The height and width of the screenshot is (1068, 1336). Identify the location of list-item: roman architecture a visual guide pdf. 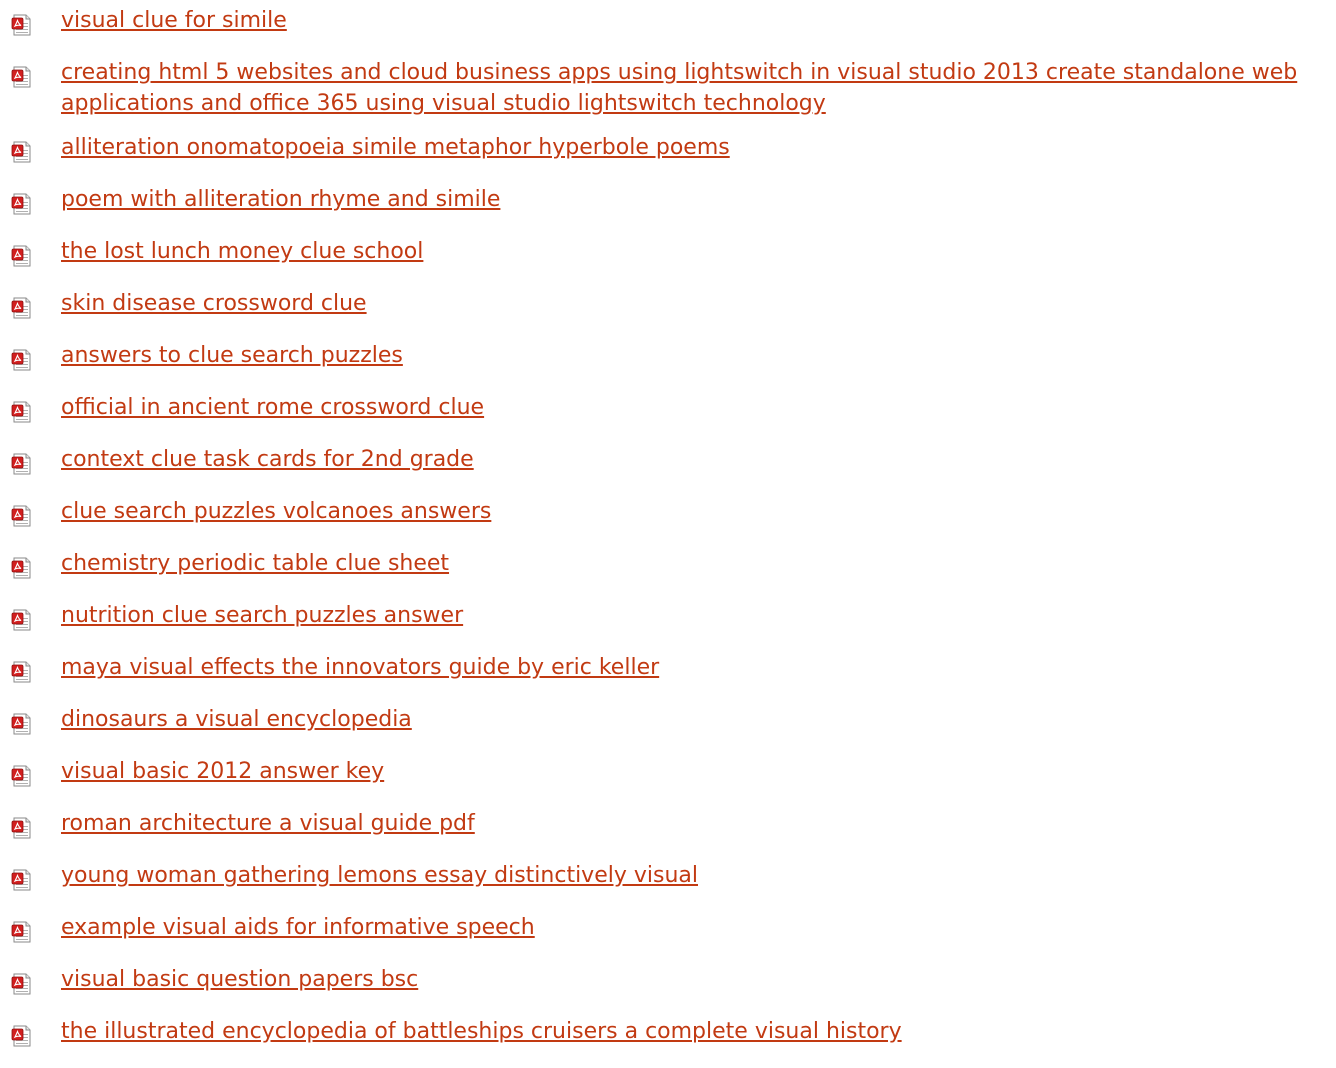
(668, 827).